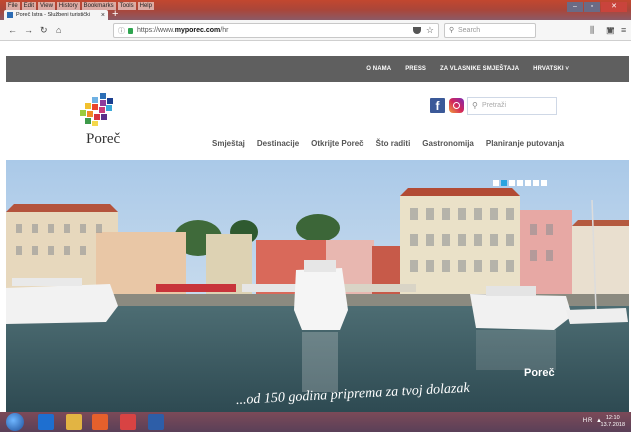  Describe the element at coordinates (430, 30) in the screenshot. I see `bookmark-star-icon: ☆` at that location.